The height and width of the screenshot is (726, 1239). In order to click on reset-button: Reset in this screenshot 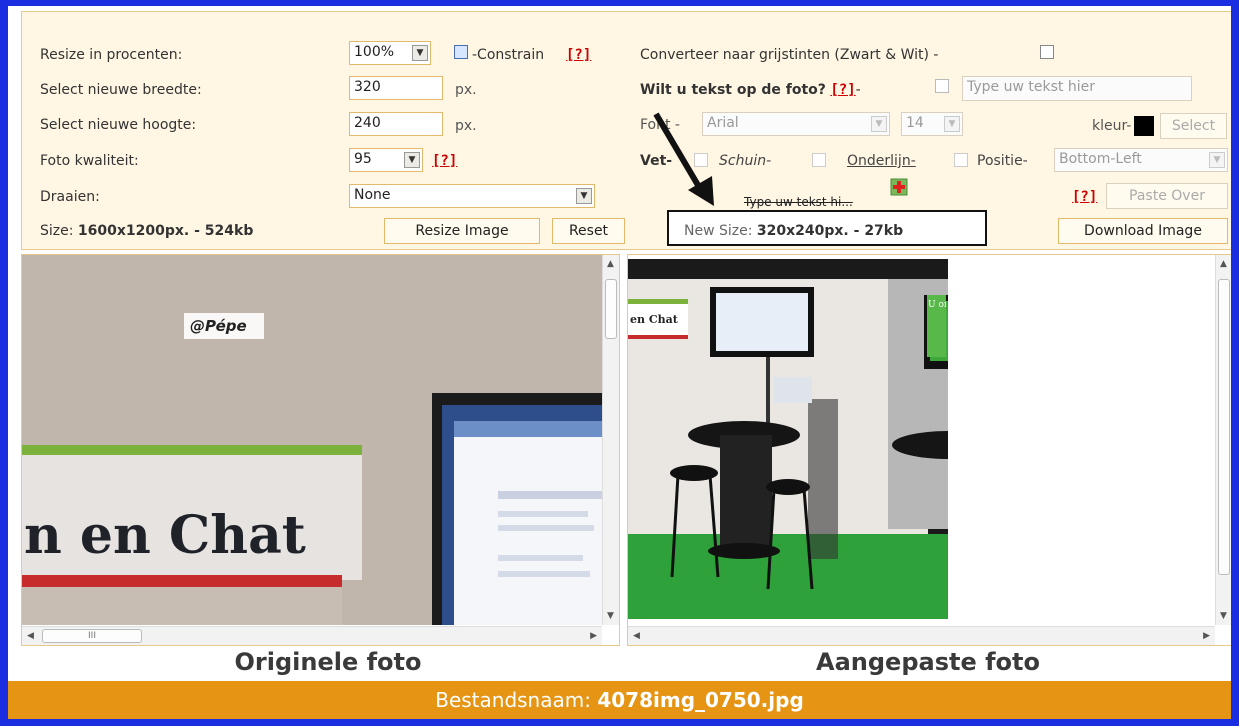, I will do `click(588, 231)`.